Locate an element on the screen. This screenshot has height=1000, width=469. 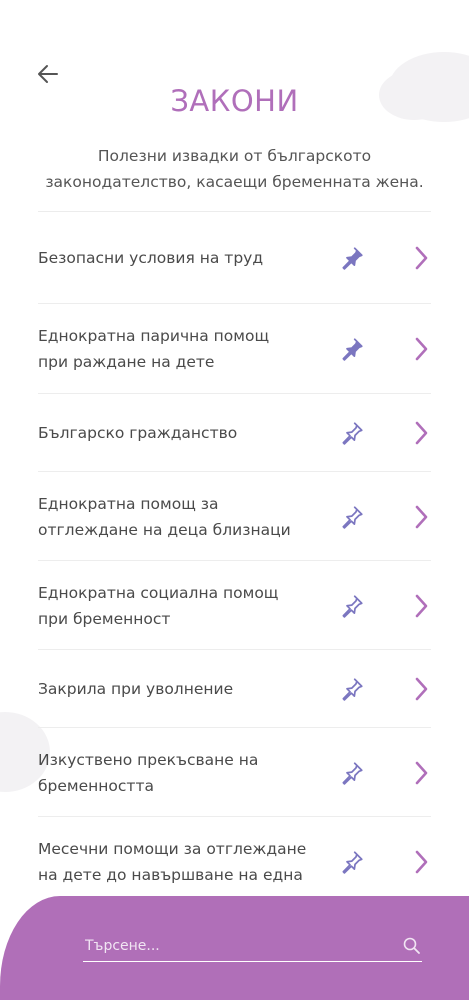
list-item-label: Изкуствено прекъсване на бременността is located at coordinates (234, 773).